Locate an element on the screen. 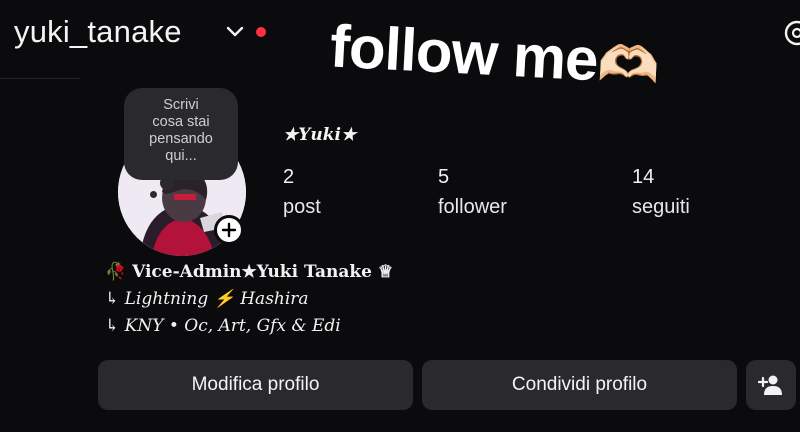 The height and width of the screenshot is (432, 800). discover-people-button is located at coordinates (771, 385).